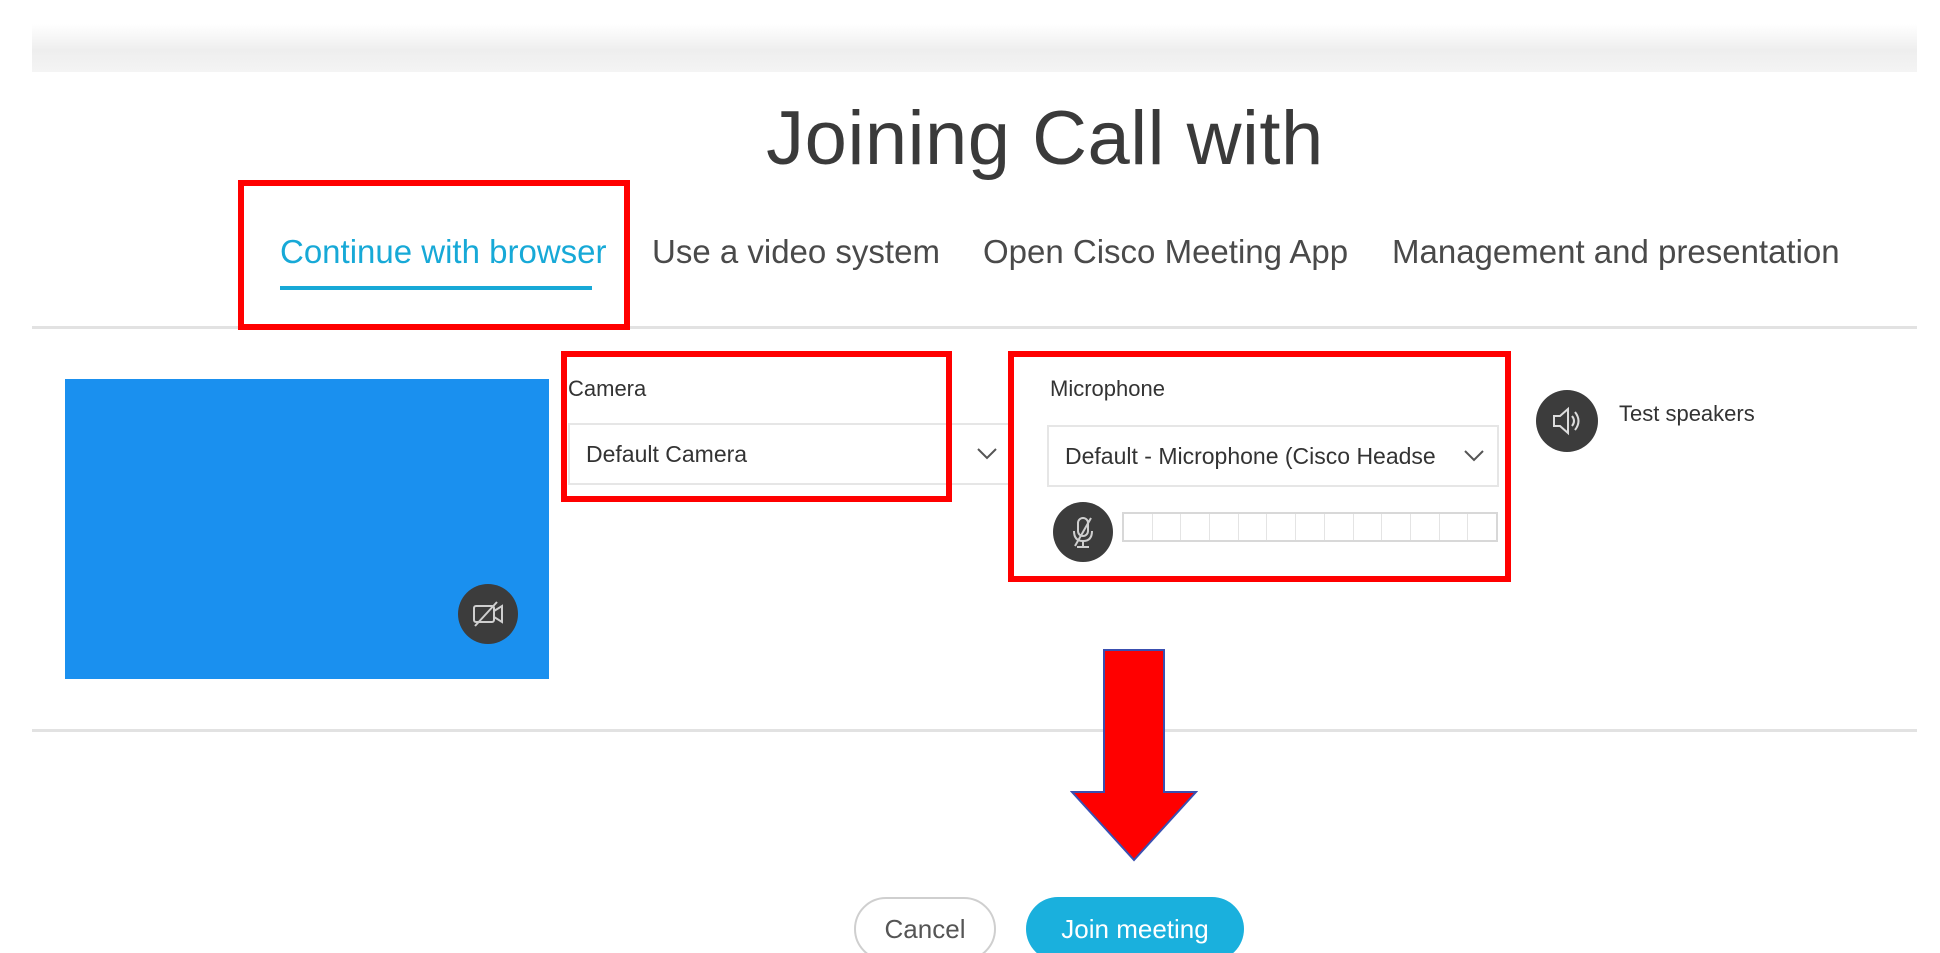 Image resolution: width=1940 pixels, height=953 pixels. Describe the element at coordinates (1135, 925) in the screenshot. I see `join-meeting-button: Join meeting` at that location.